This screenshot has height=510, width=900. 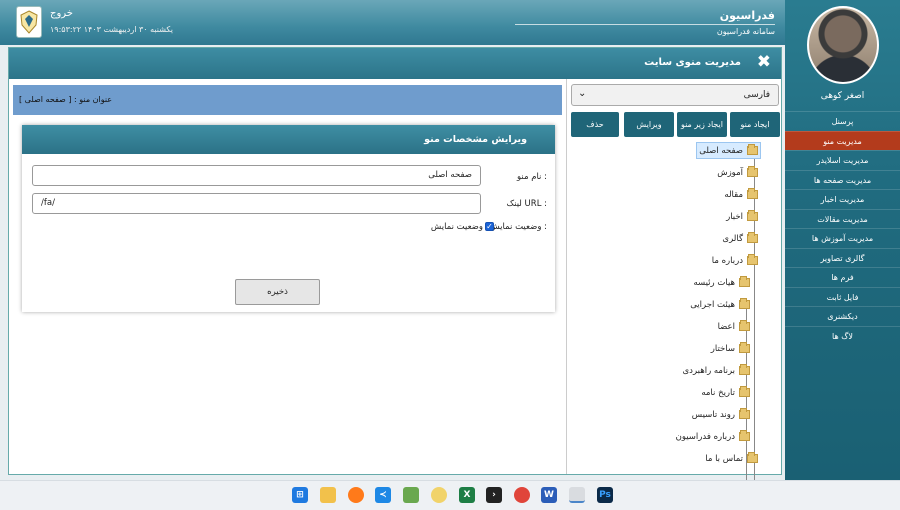 I want to click on tree-node-structure: ساختار, so click(x=730, y=348).